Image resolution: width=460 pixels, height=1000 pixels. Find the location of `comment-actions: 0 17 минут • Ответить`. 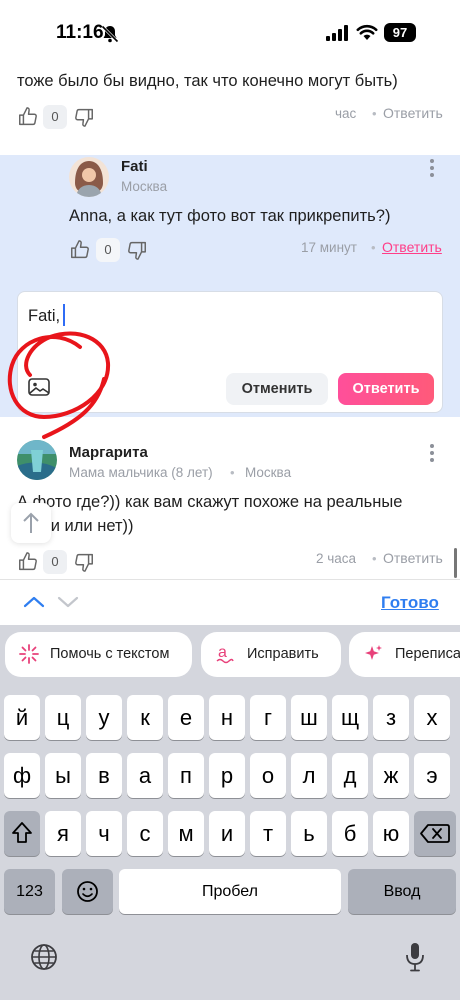

comment-actions: 0 17 минут • Ответить is located at coordinates (259, 250).